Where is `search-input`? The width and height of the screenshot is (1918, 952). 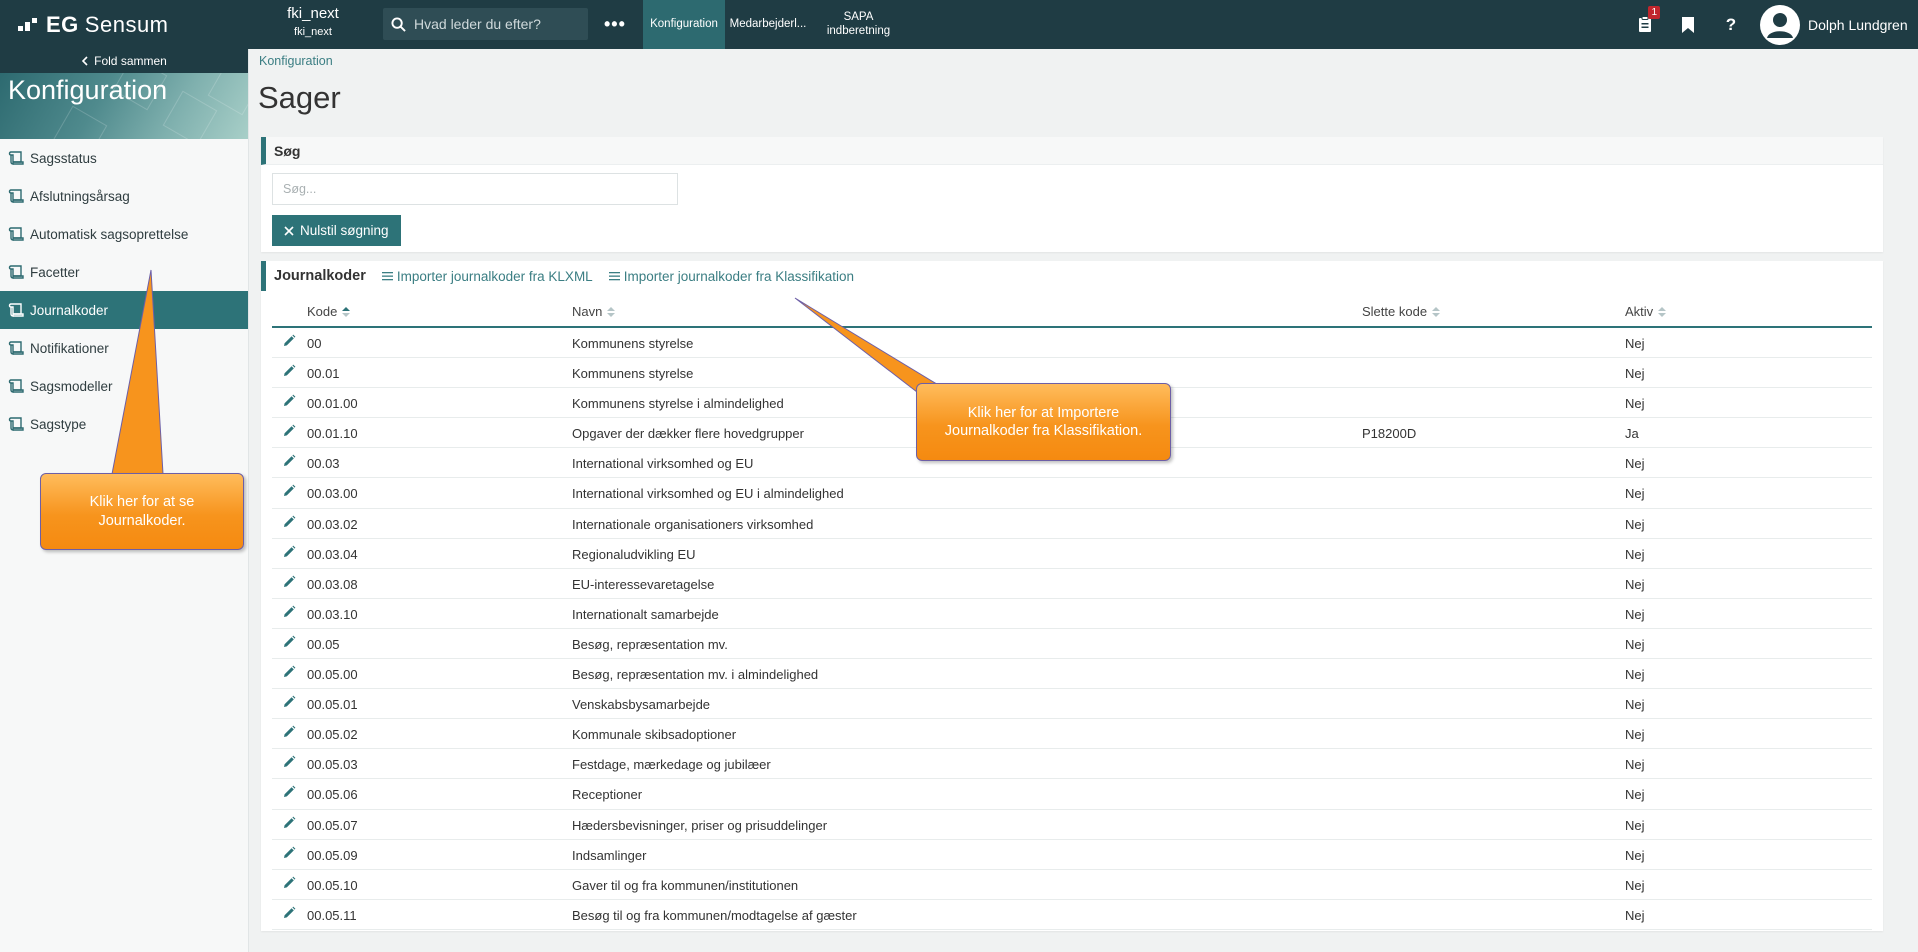 search-input is located at coordinates (475, 189).